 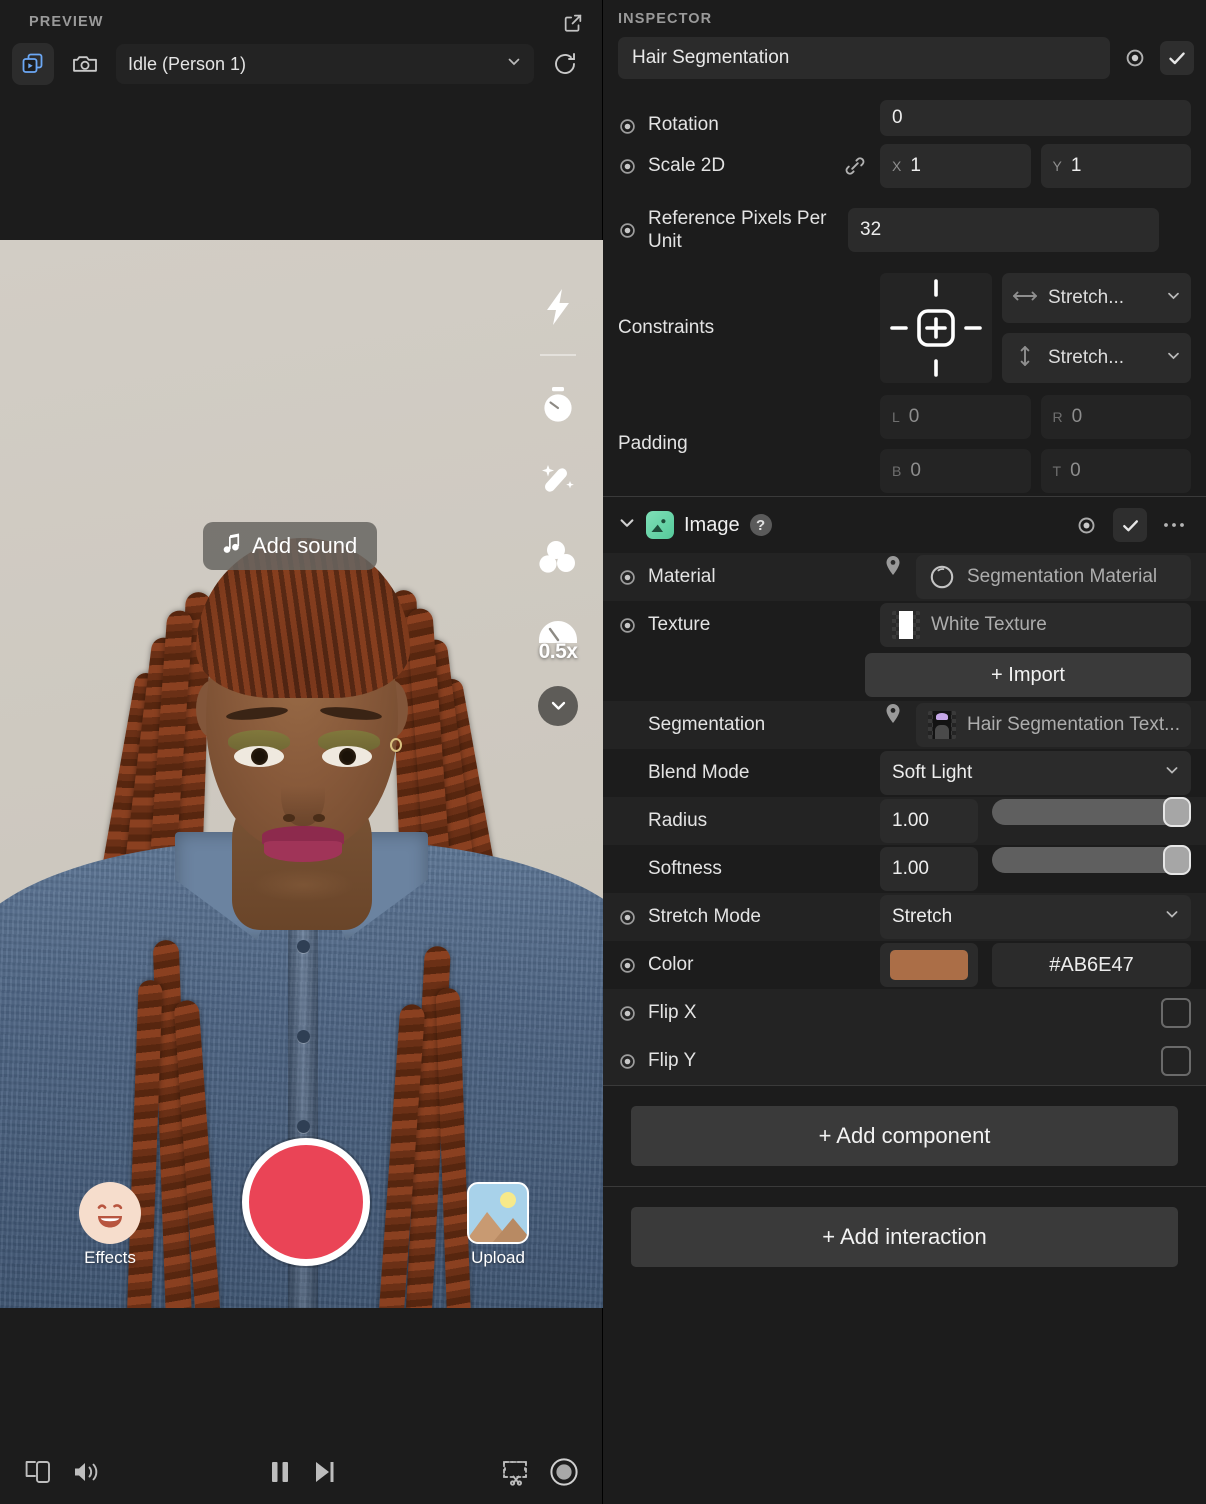 I want to click on scale-y-axis: Y, so click(x=1057, y=166).